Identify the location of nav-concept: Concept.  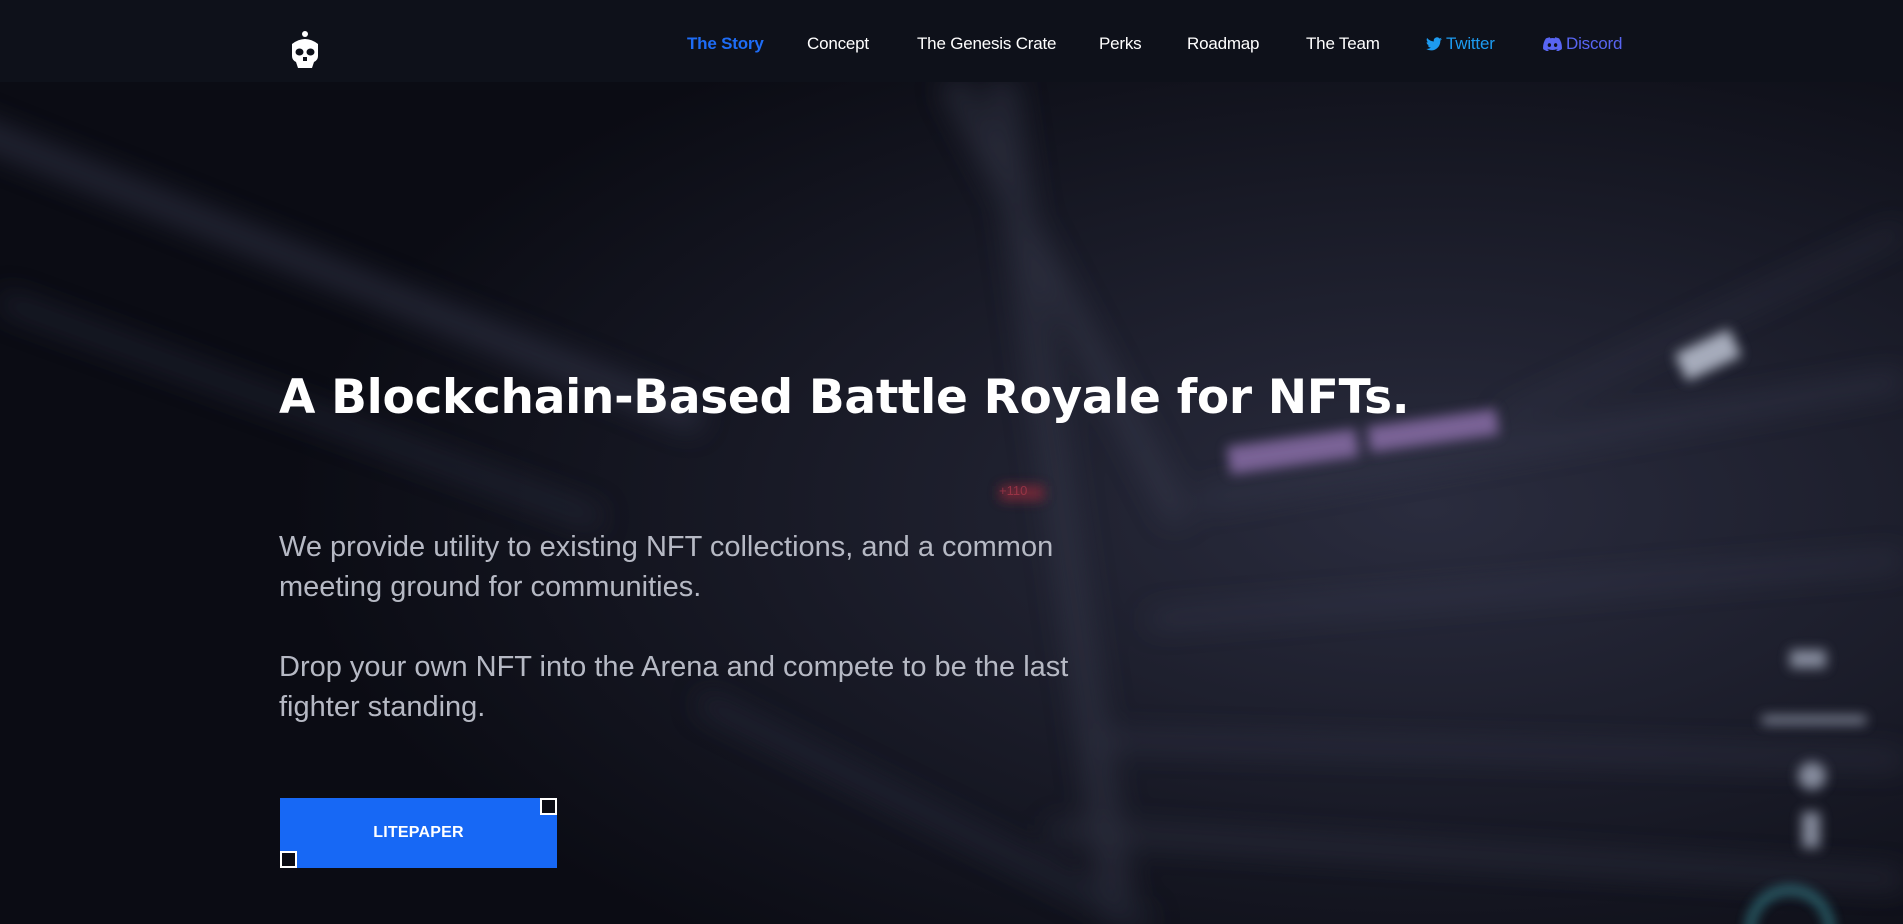
(838, 44).